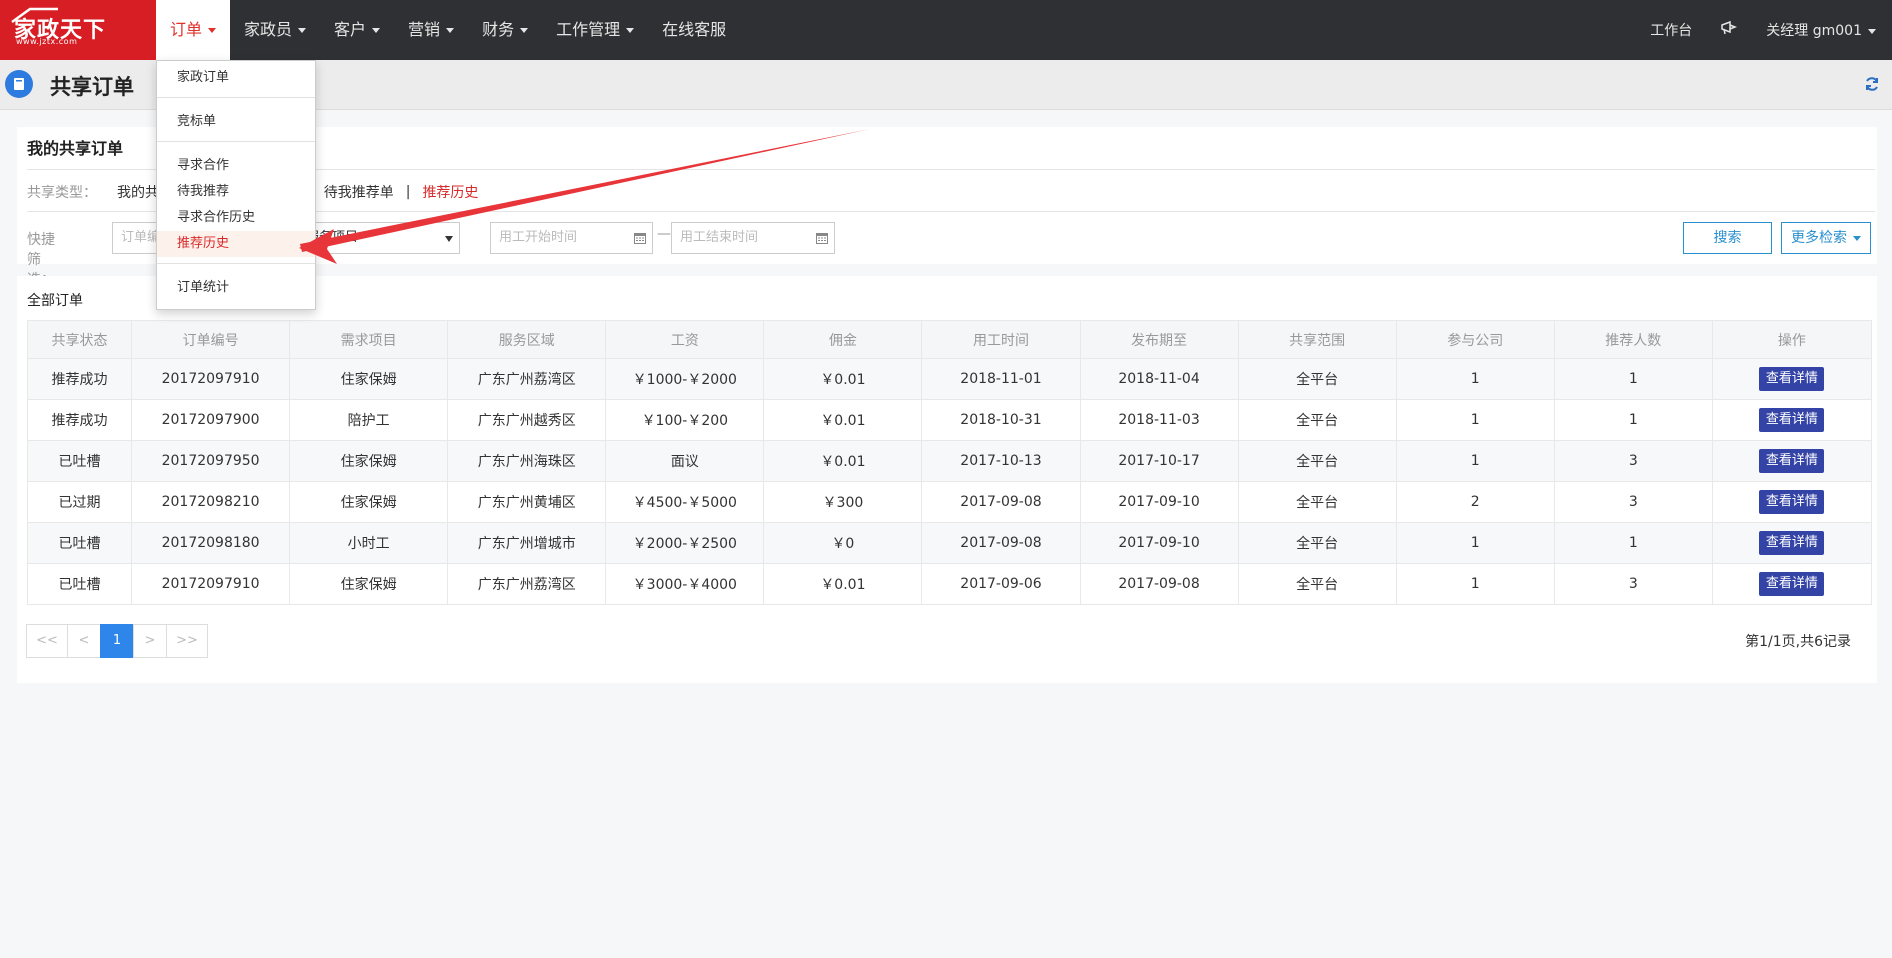  What do you see at coordinates (211, 502) in the screenshot?
I see `cell-order-no: 20172098210` at bounding box center [211, 502].